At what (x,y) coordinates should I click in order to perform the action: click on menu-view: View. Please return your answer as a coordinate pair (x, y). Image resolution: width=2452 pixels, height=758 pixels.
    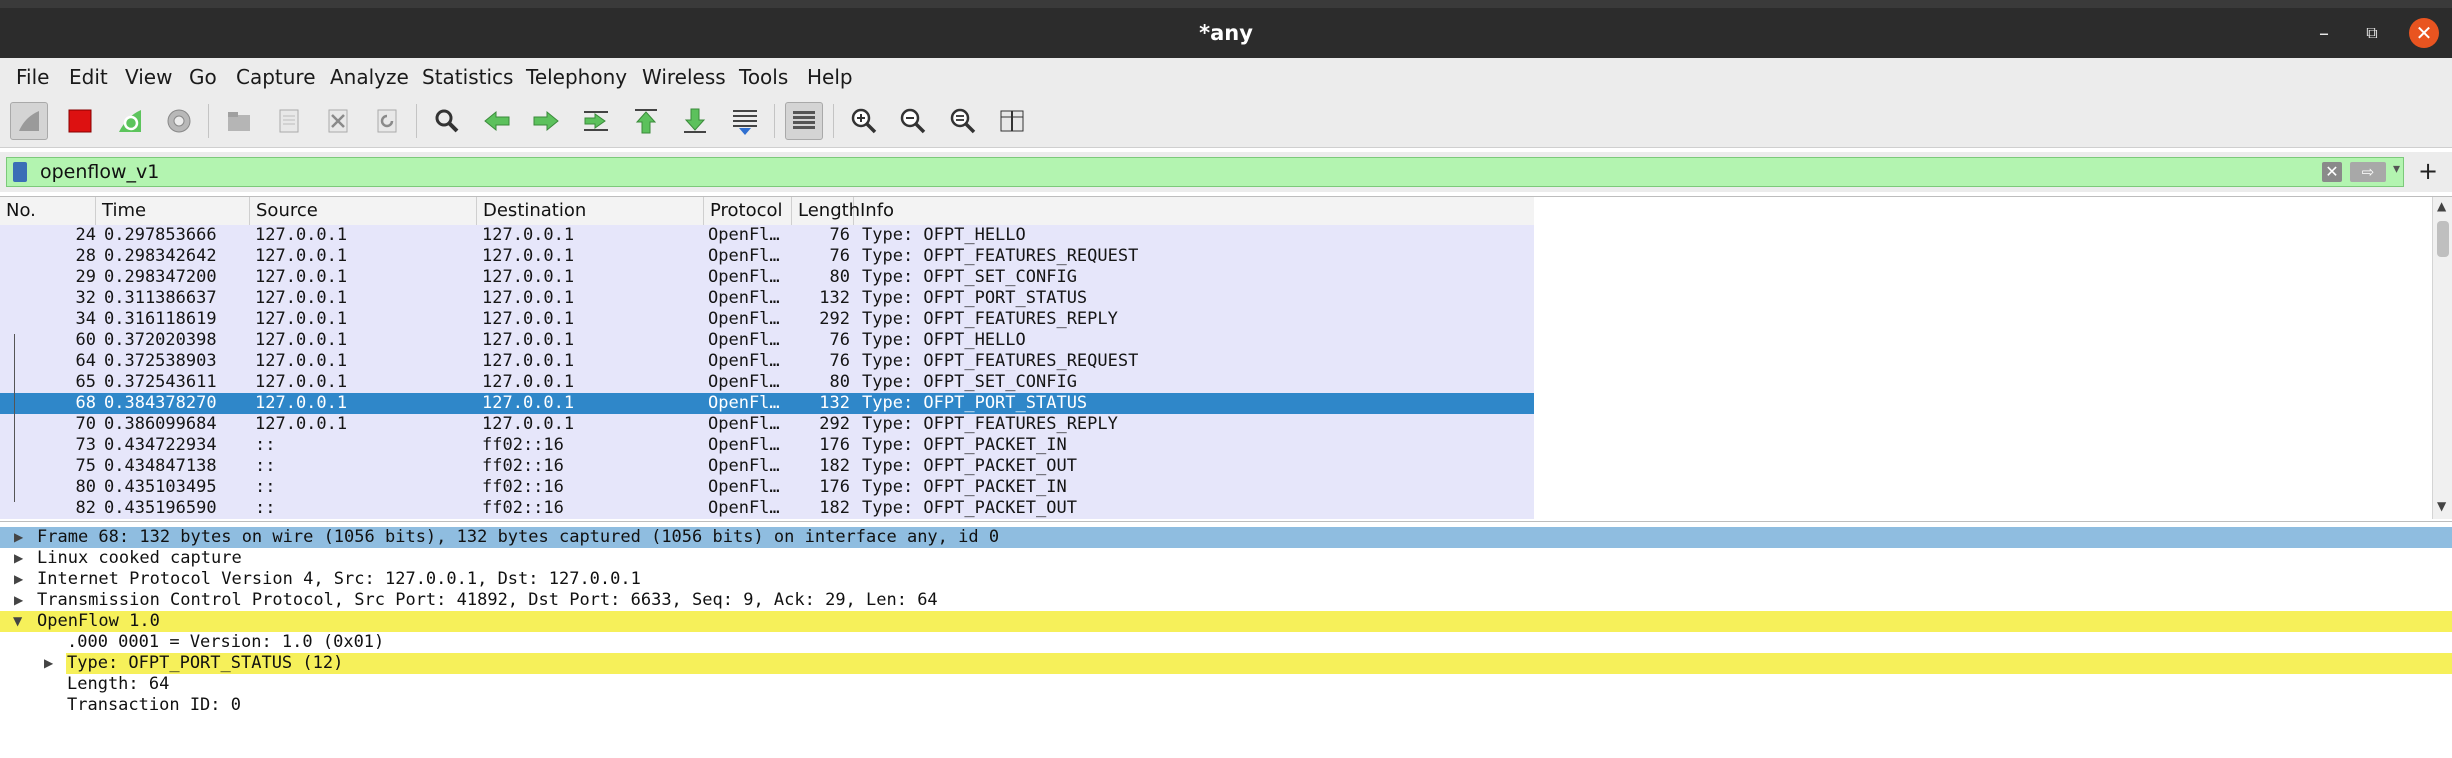
    Looking at the image, I should click on (148, 77).